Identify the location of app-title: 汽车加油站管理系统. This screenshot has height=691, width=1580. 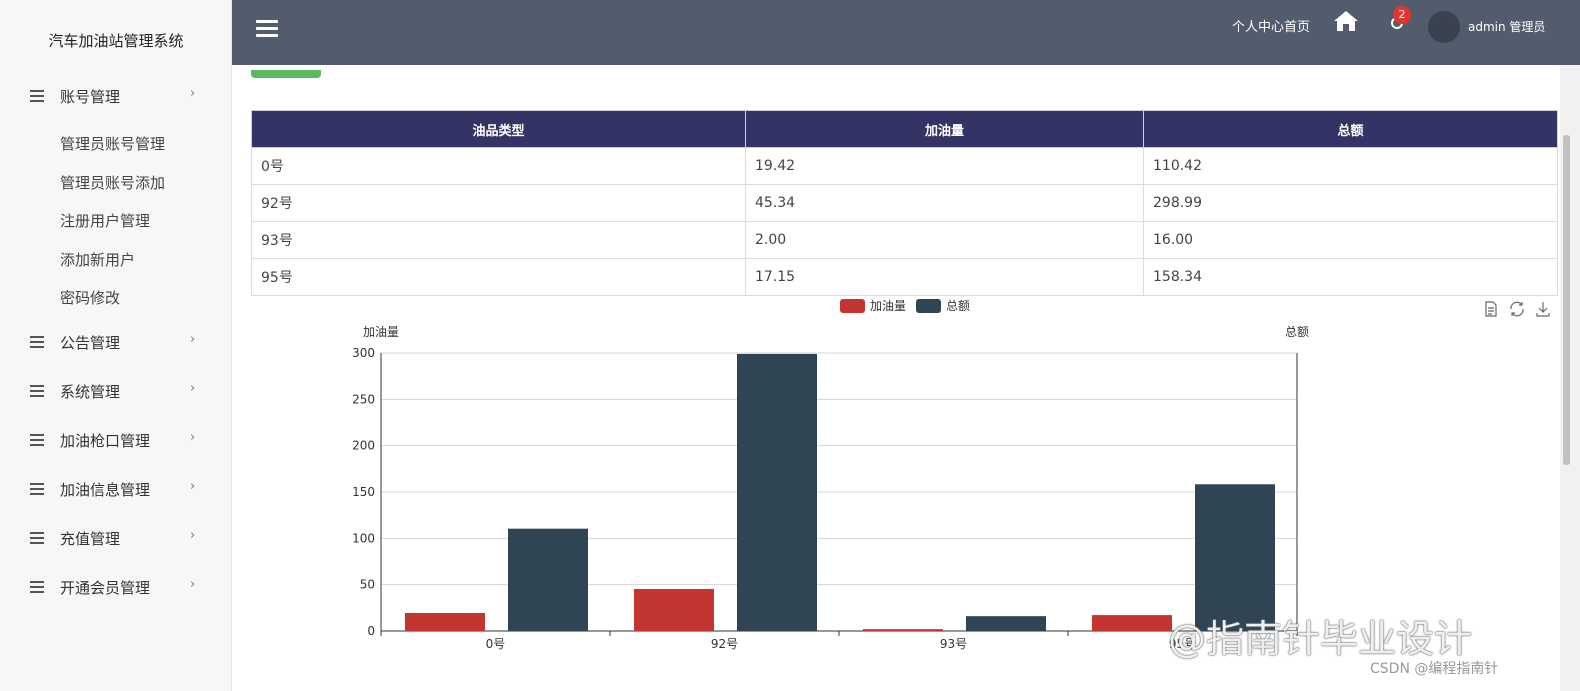
(116, 41).